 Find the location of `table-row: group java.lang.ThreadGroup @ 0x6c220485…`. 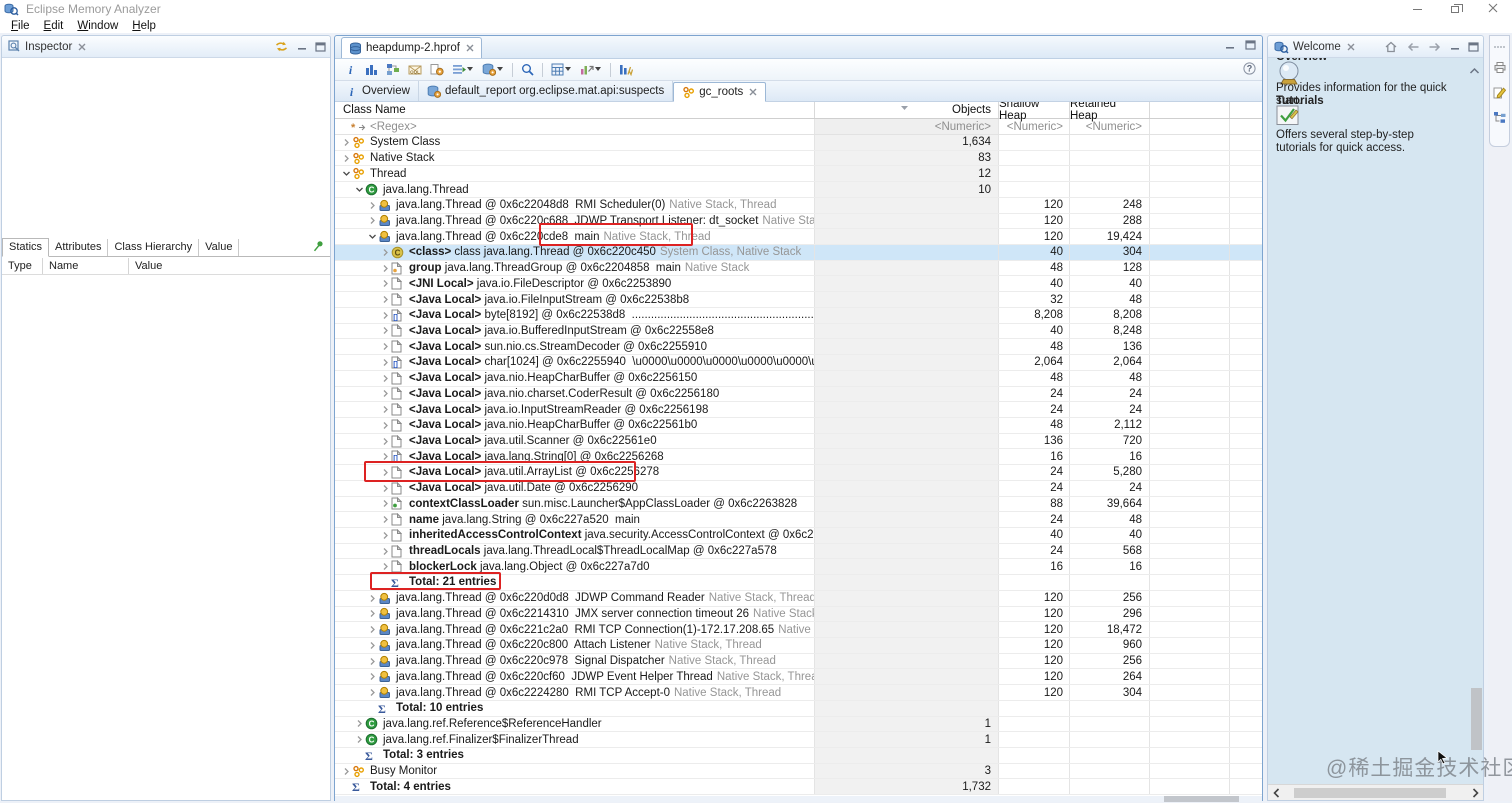

table-row: group java.lang.ThreadGroup @ 0x6c220485… is located at coordinates (798, 268).